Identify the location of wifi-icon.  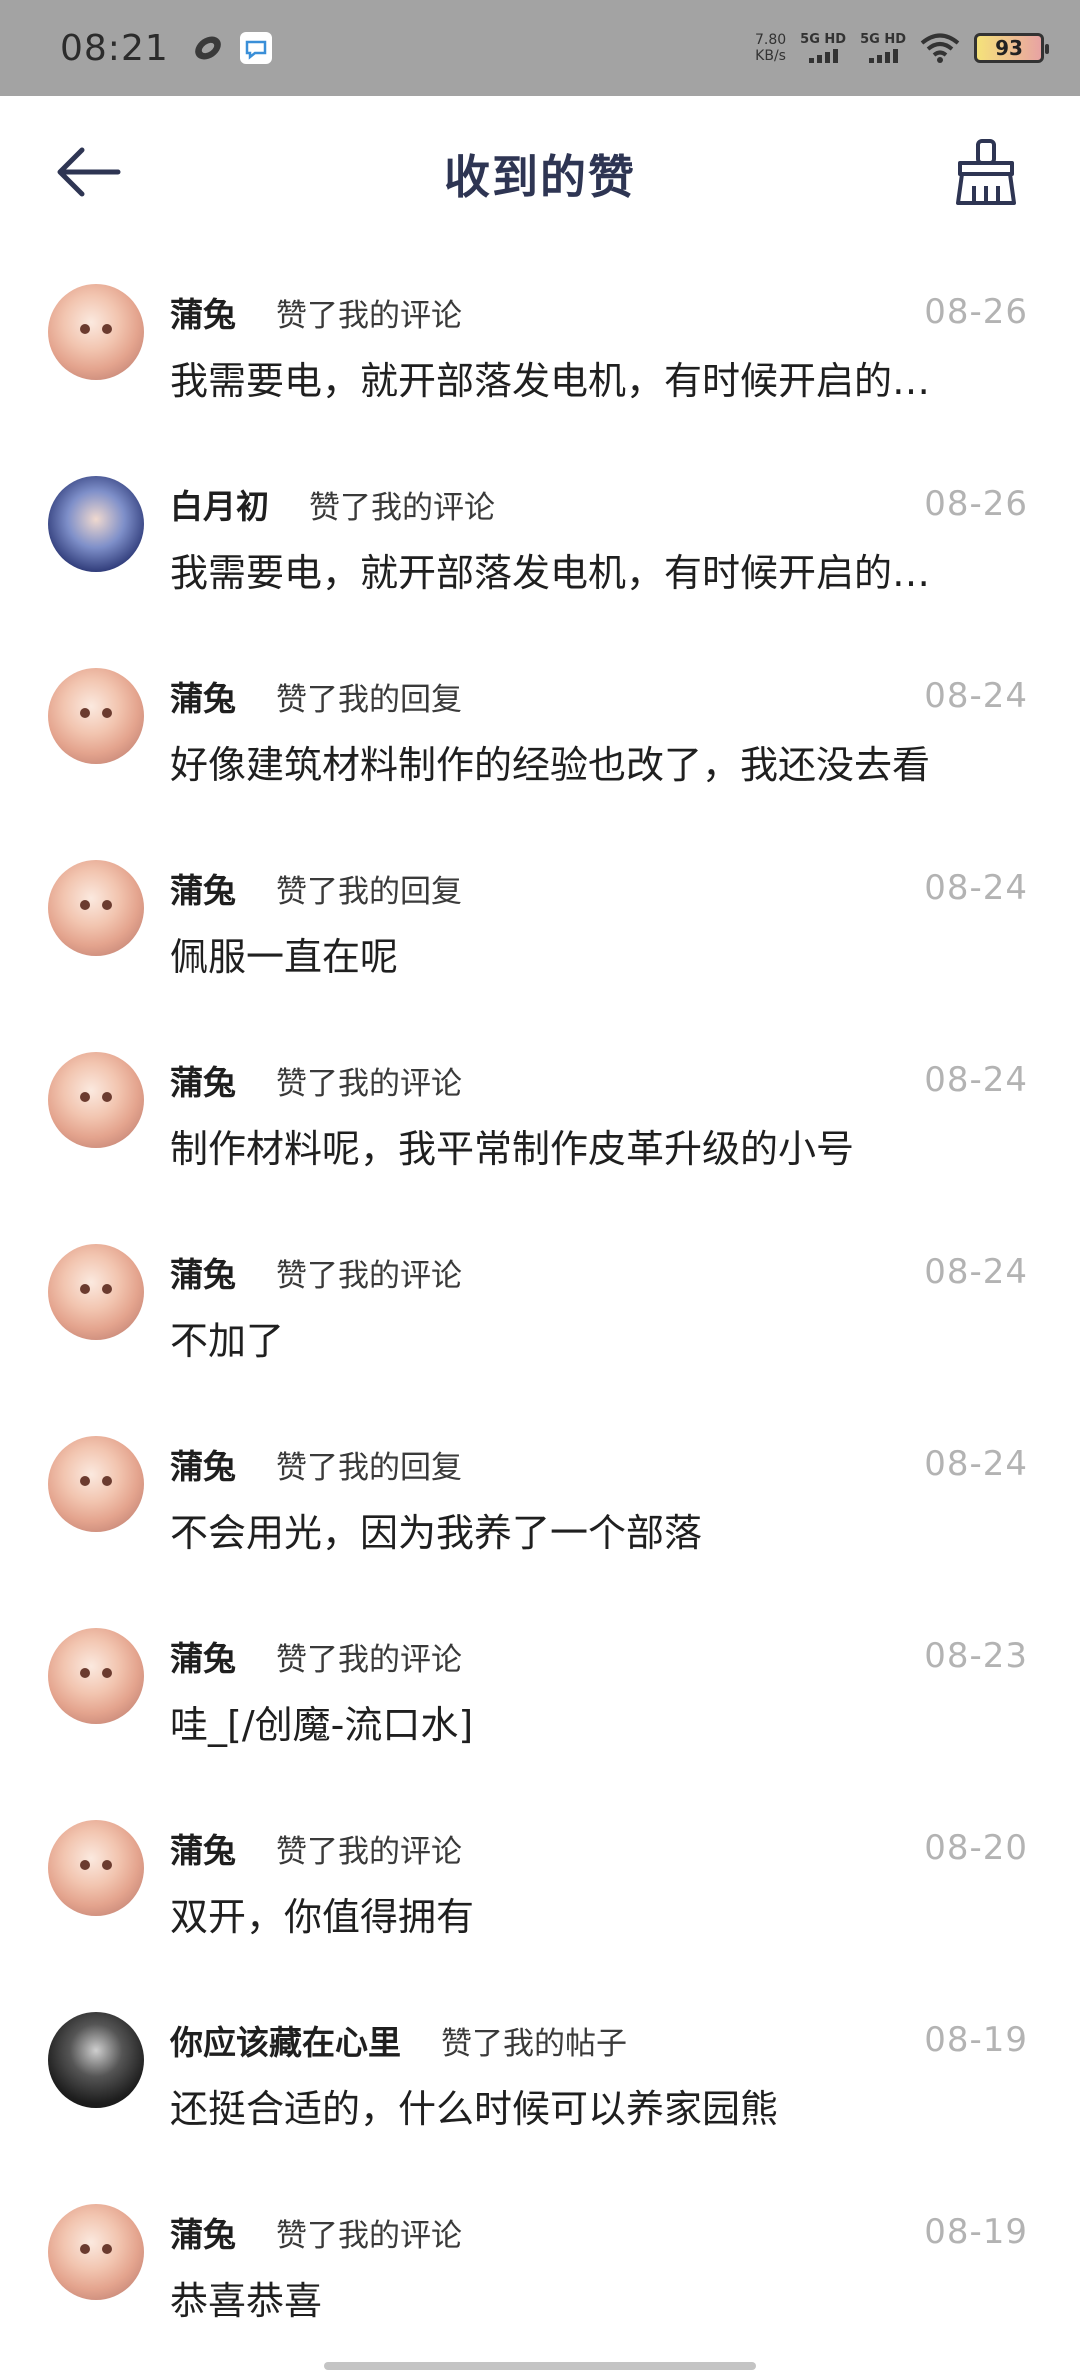
(940, 48).